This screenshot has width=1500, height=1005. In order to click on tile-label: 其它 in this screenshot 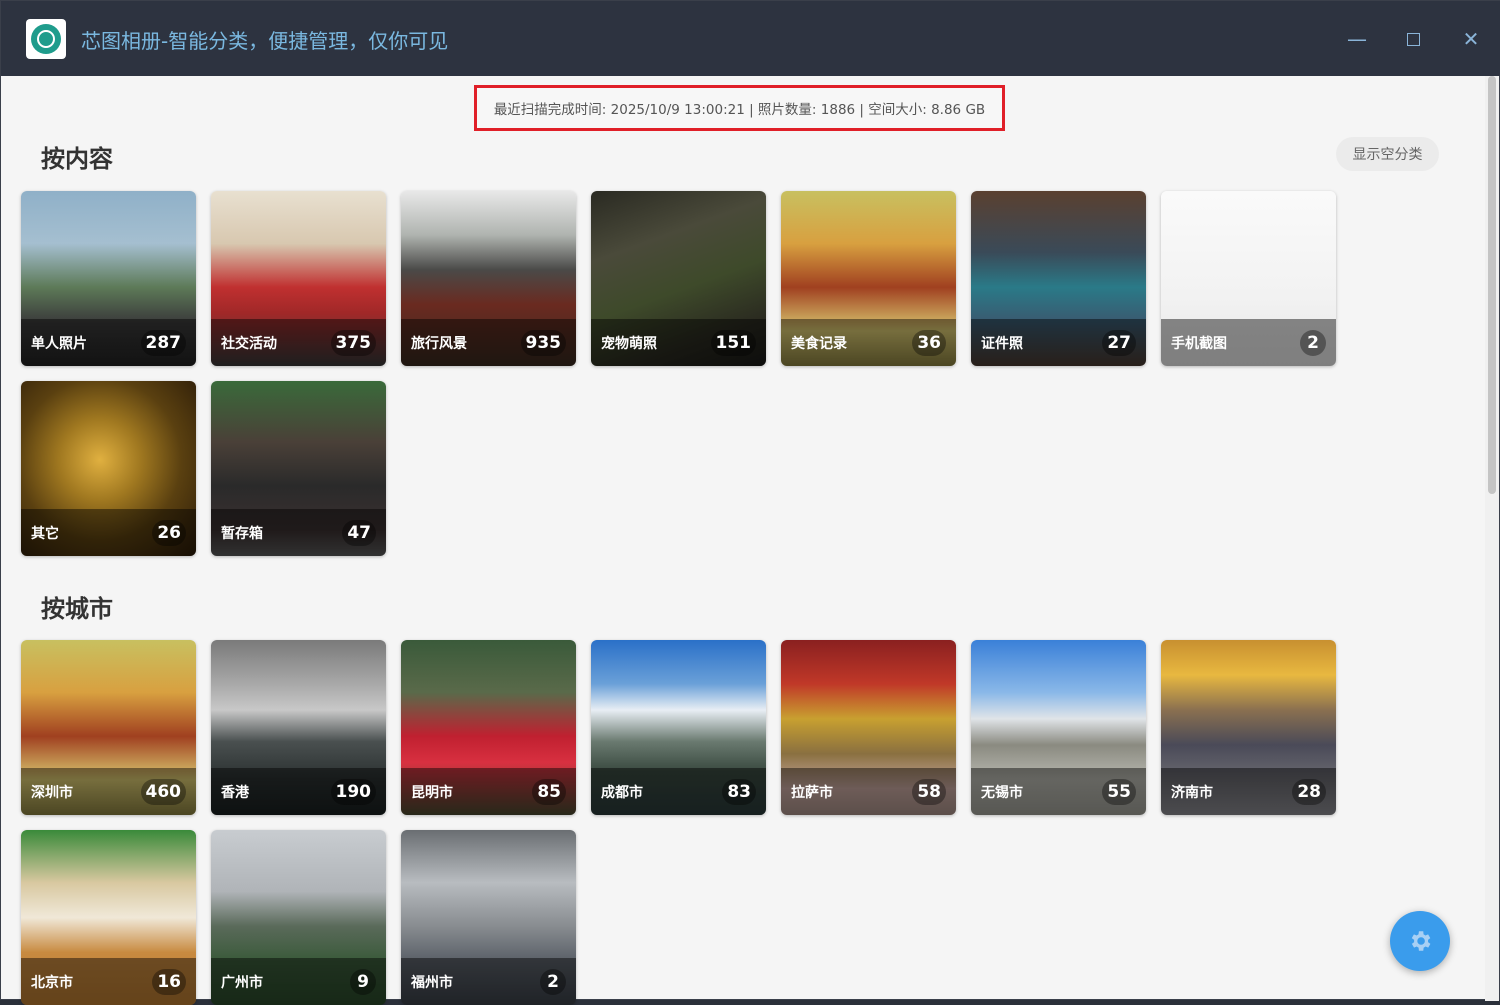, I will do `click(45, 534)`.